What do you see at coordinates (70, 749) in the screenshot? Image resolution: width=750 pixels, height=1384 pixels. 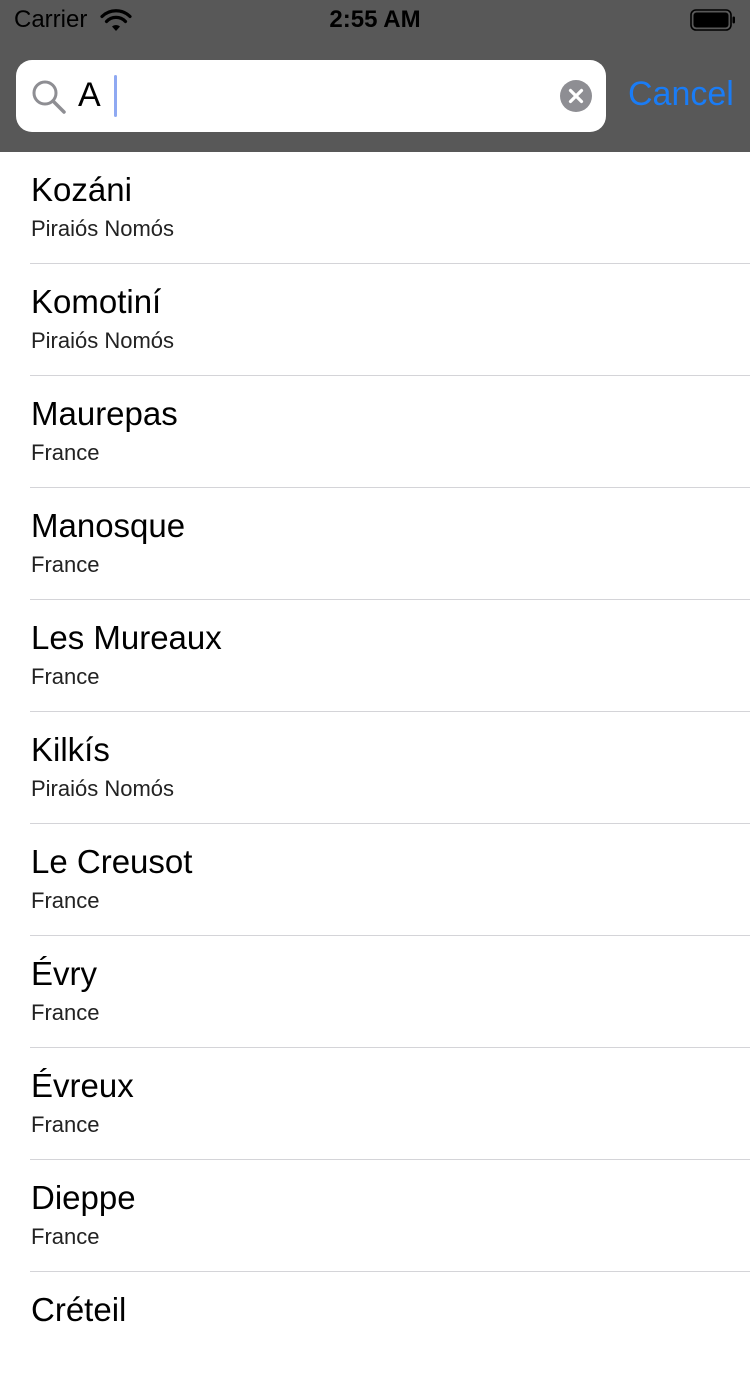 I see `city-name: Kilkís` at bounding box center [70, 749].